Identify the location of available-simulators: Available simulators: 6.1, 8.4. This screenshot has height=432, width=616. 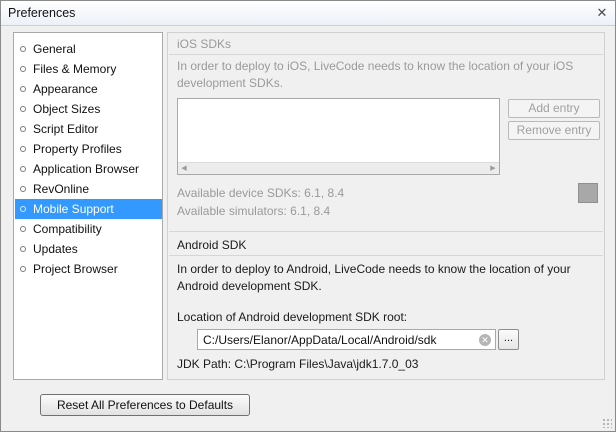
(254, 211).